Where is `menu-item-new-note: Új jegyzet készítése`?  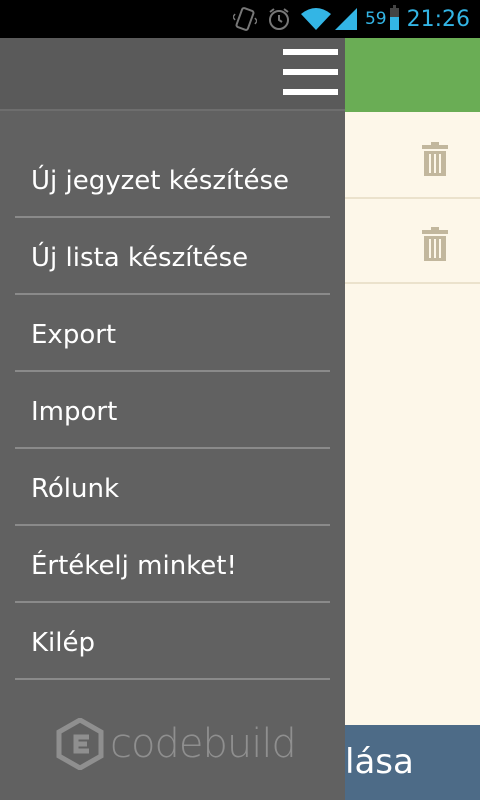
menu-item-new-note: Új jegyzet készítése is located at coordinates (172, 179).